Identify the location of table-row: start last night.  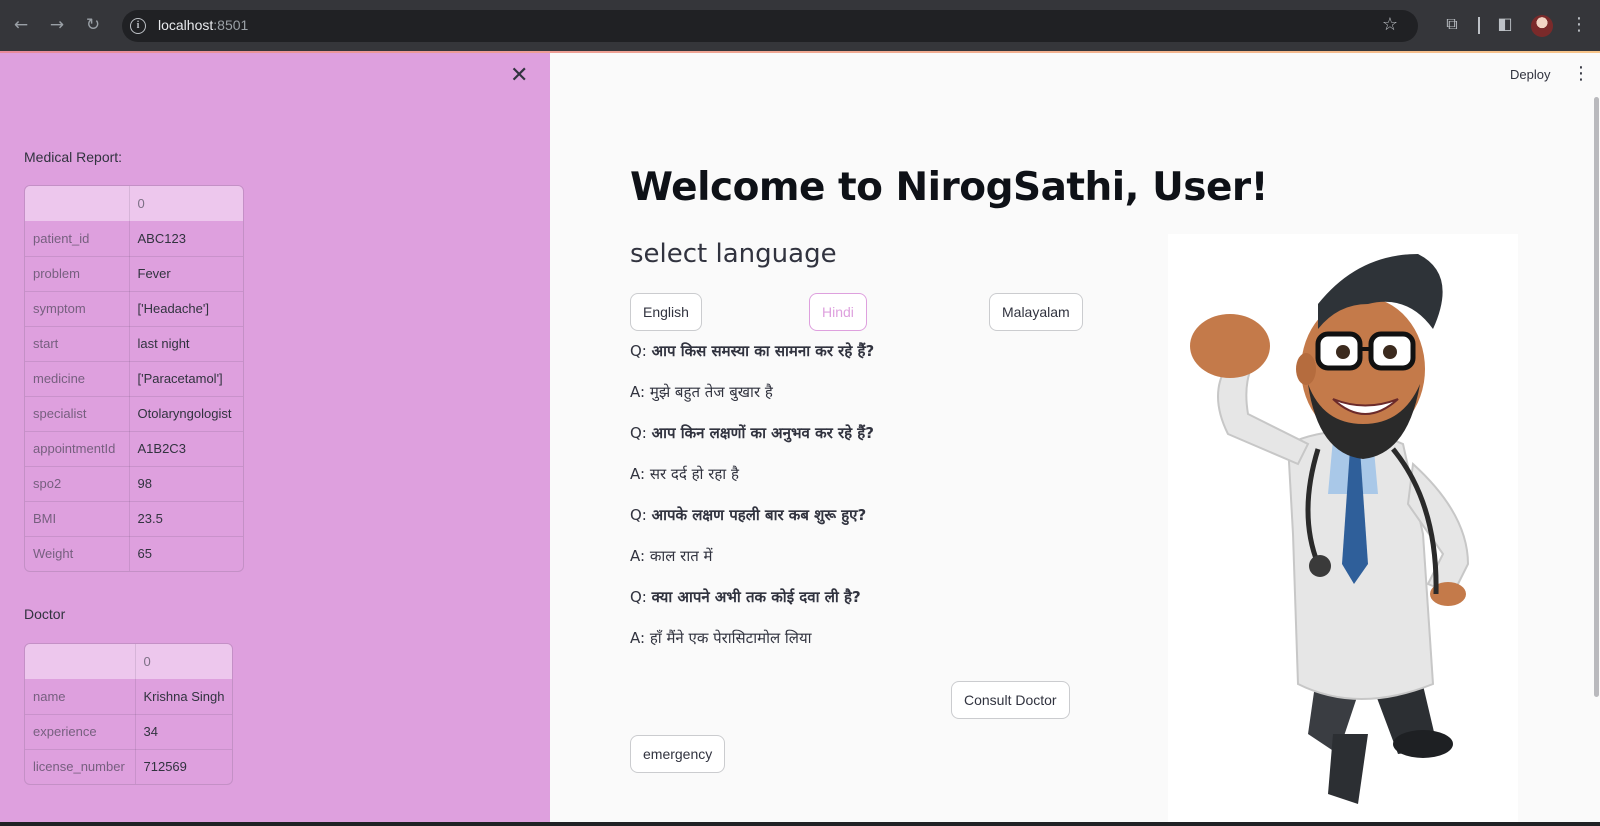
(134, 344).